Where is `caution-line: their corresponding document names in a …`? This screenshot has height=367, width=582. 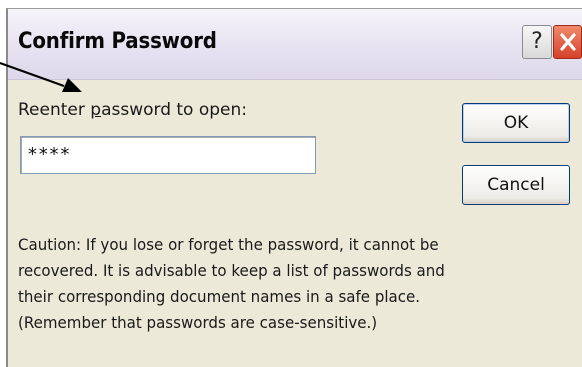
caution-line: their corresponding document names in a … is located at coordinates (219, 296).